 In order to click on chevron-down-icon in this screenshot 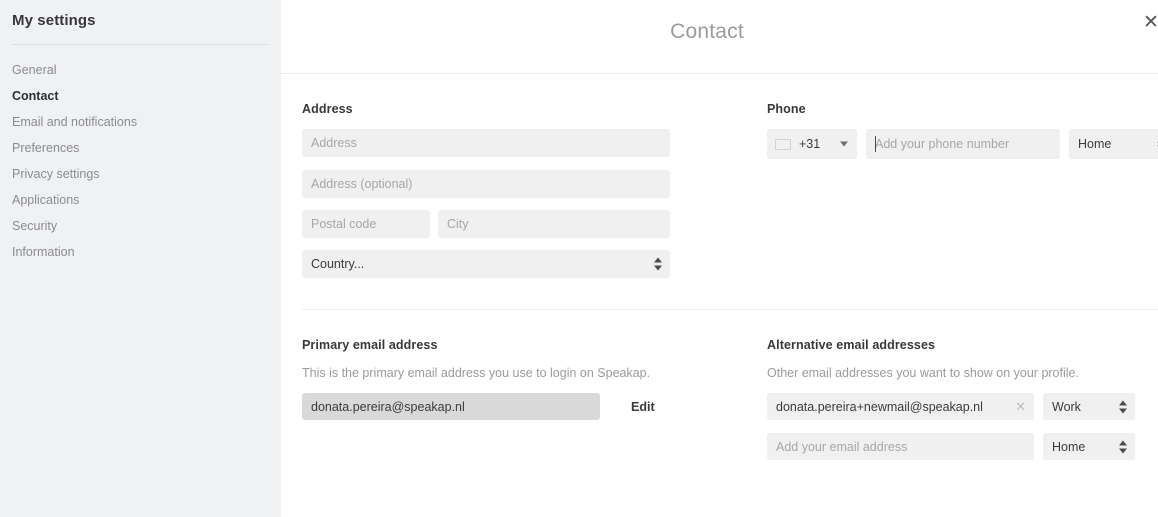, I will do `click(844, 144)`.